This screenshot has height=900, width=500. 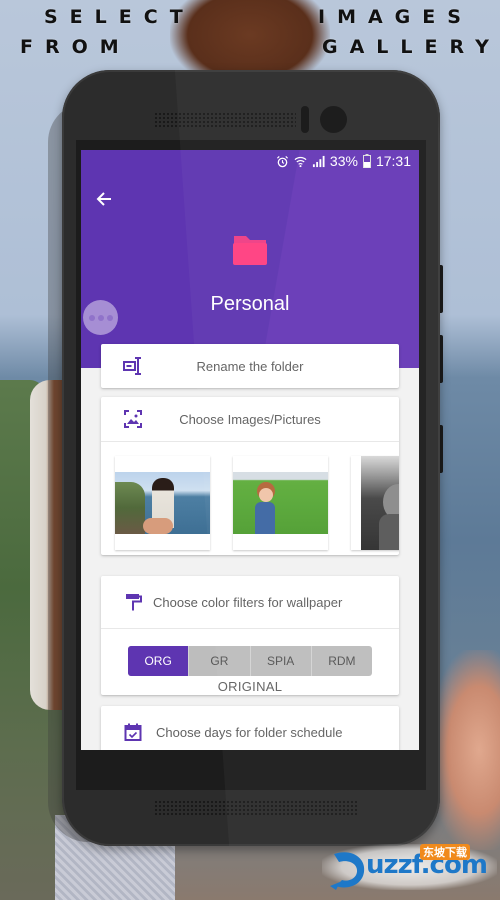 I want to click on filter-segmented-control: ORG GR SPIA RDM, so click(x=250, y=661).